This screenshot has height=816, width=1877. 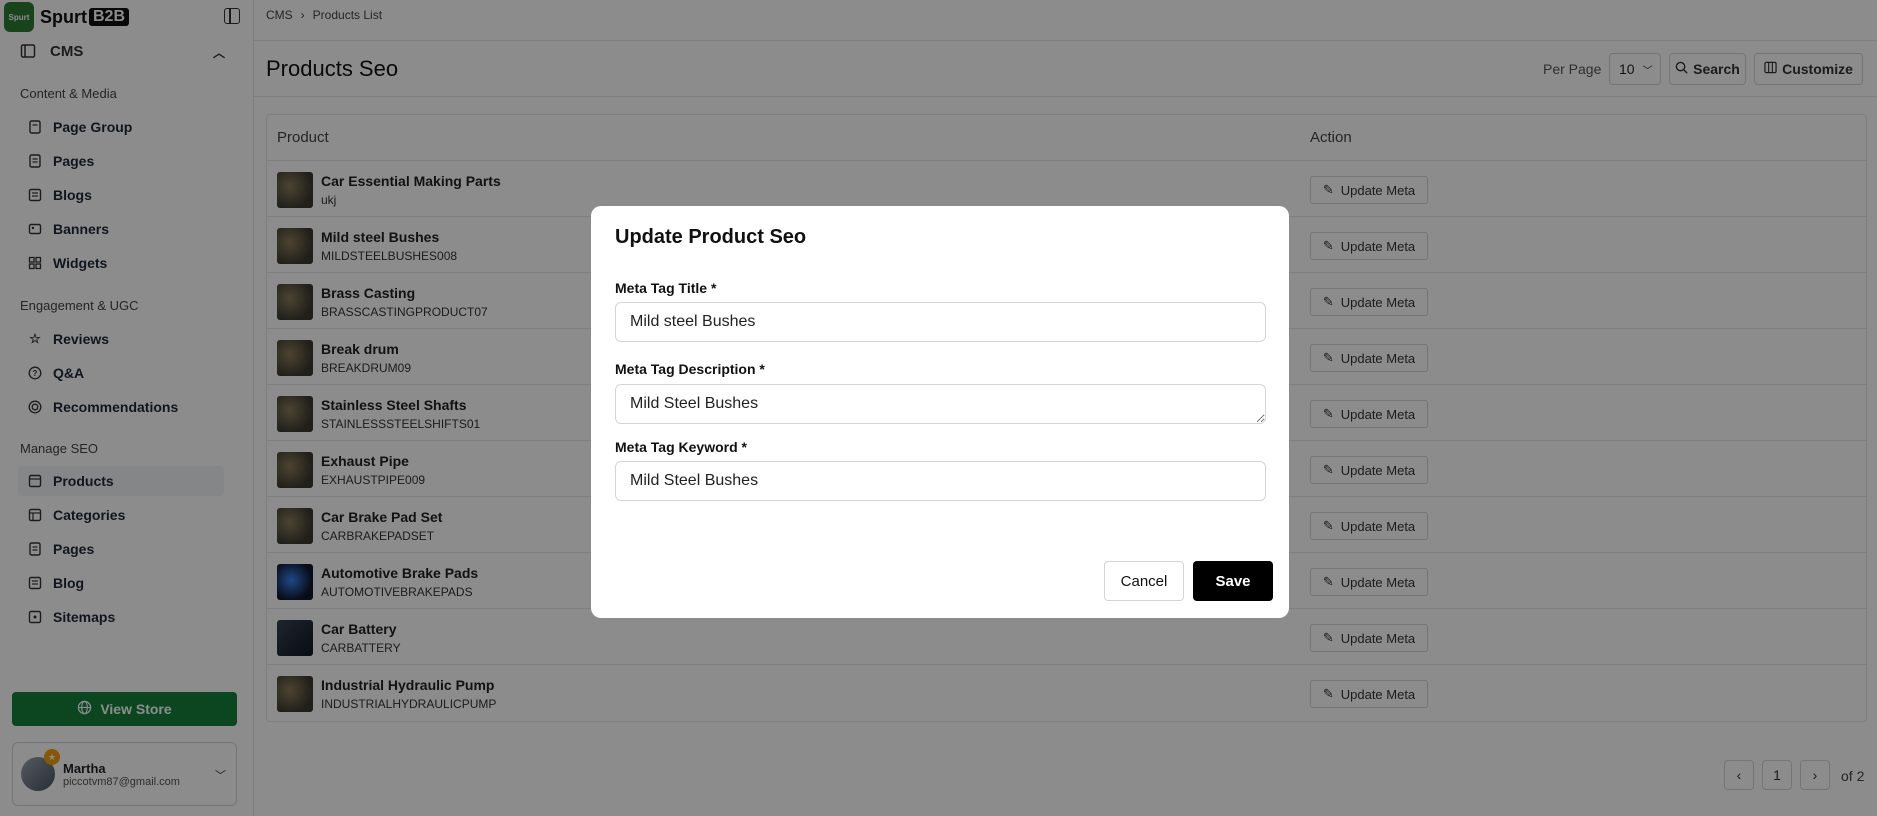 What do you see at coordinates (690, 369) in the screenshot?
I see `meta-description-label: Meta Tag Description *` at bounding box center [690, 369].